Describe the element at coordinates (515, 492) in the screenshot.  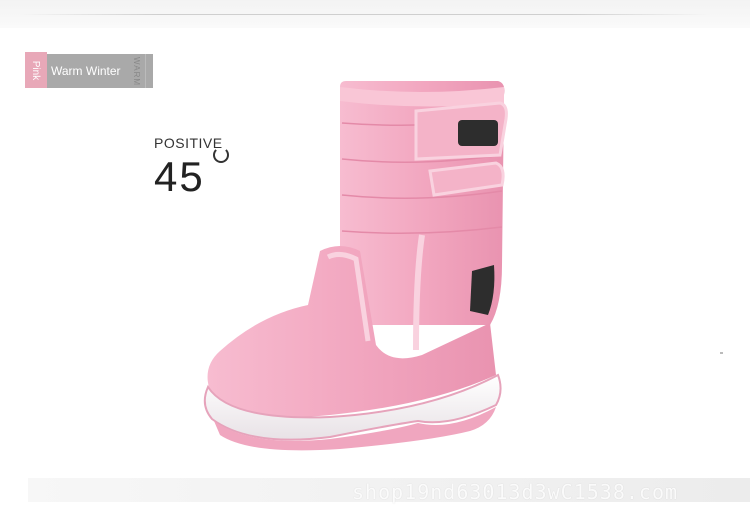
I see `watermark: shop19nd63013d3wC1538.com` at that location.